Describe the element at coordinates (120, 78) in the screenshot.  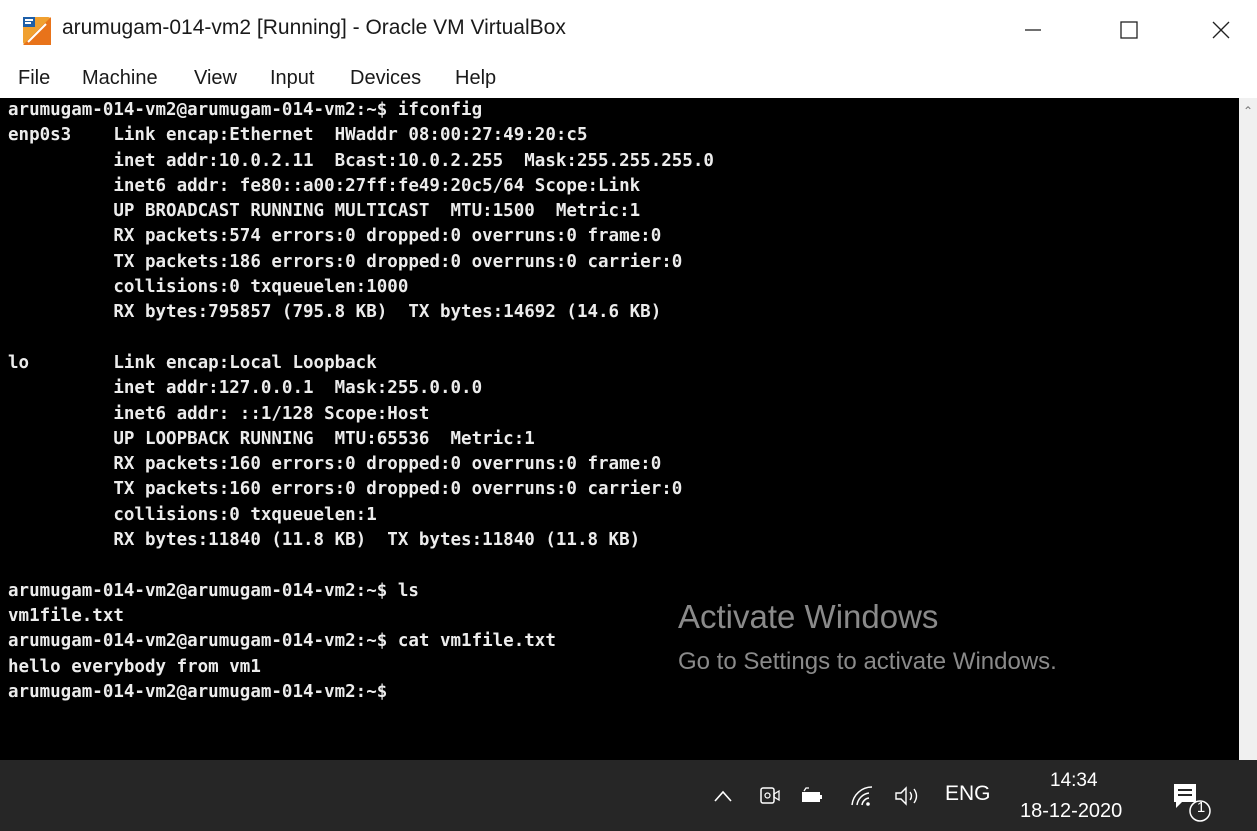
I see `menu-machine: Machine` at that location.